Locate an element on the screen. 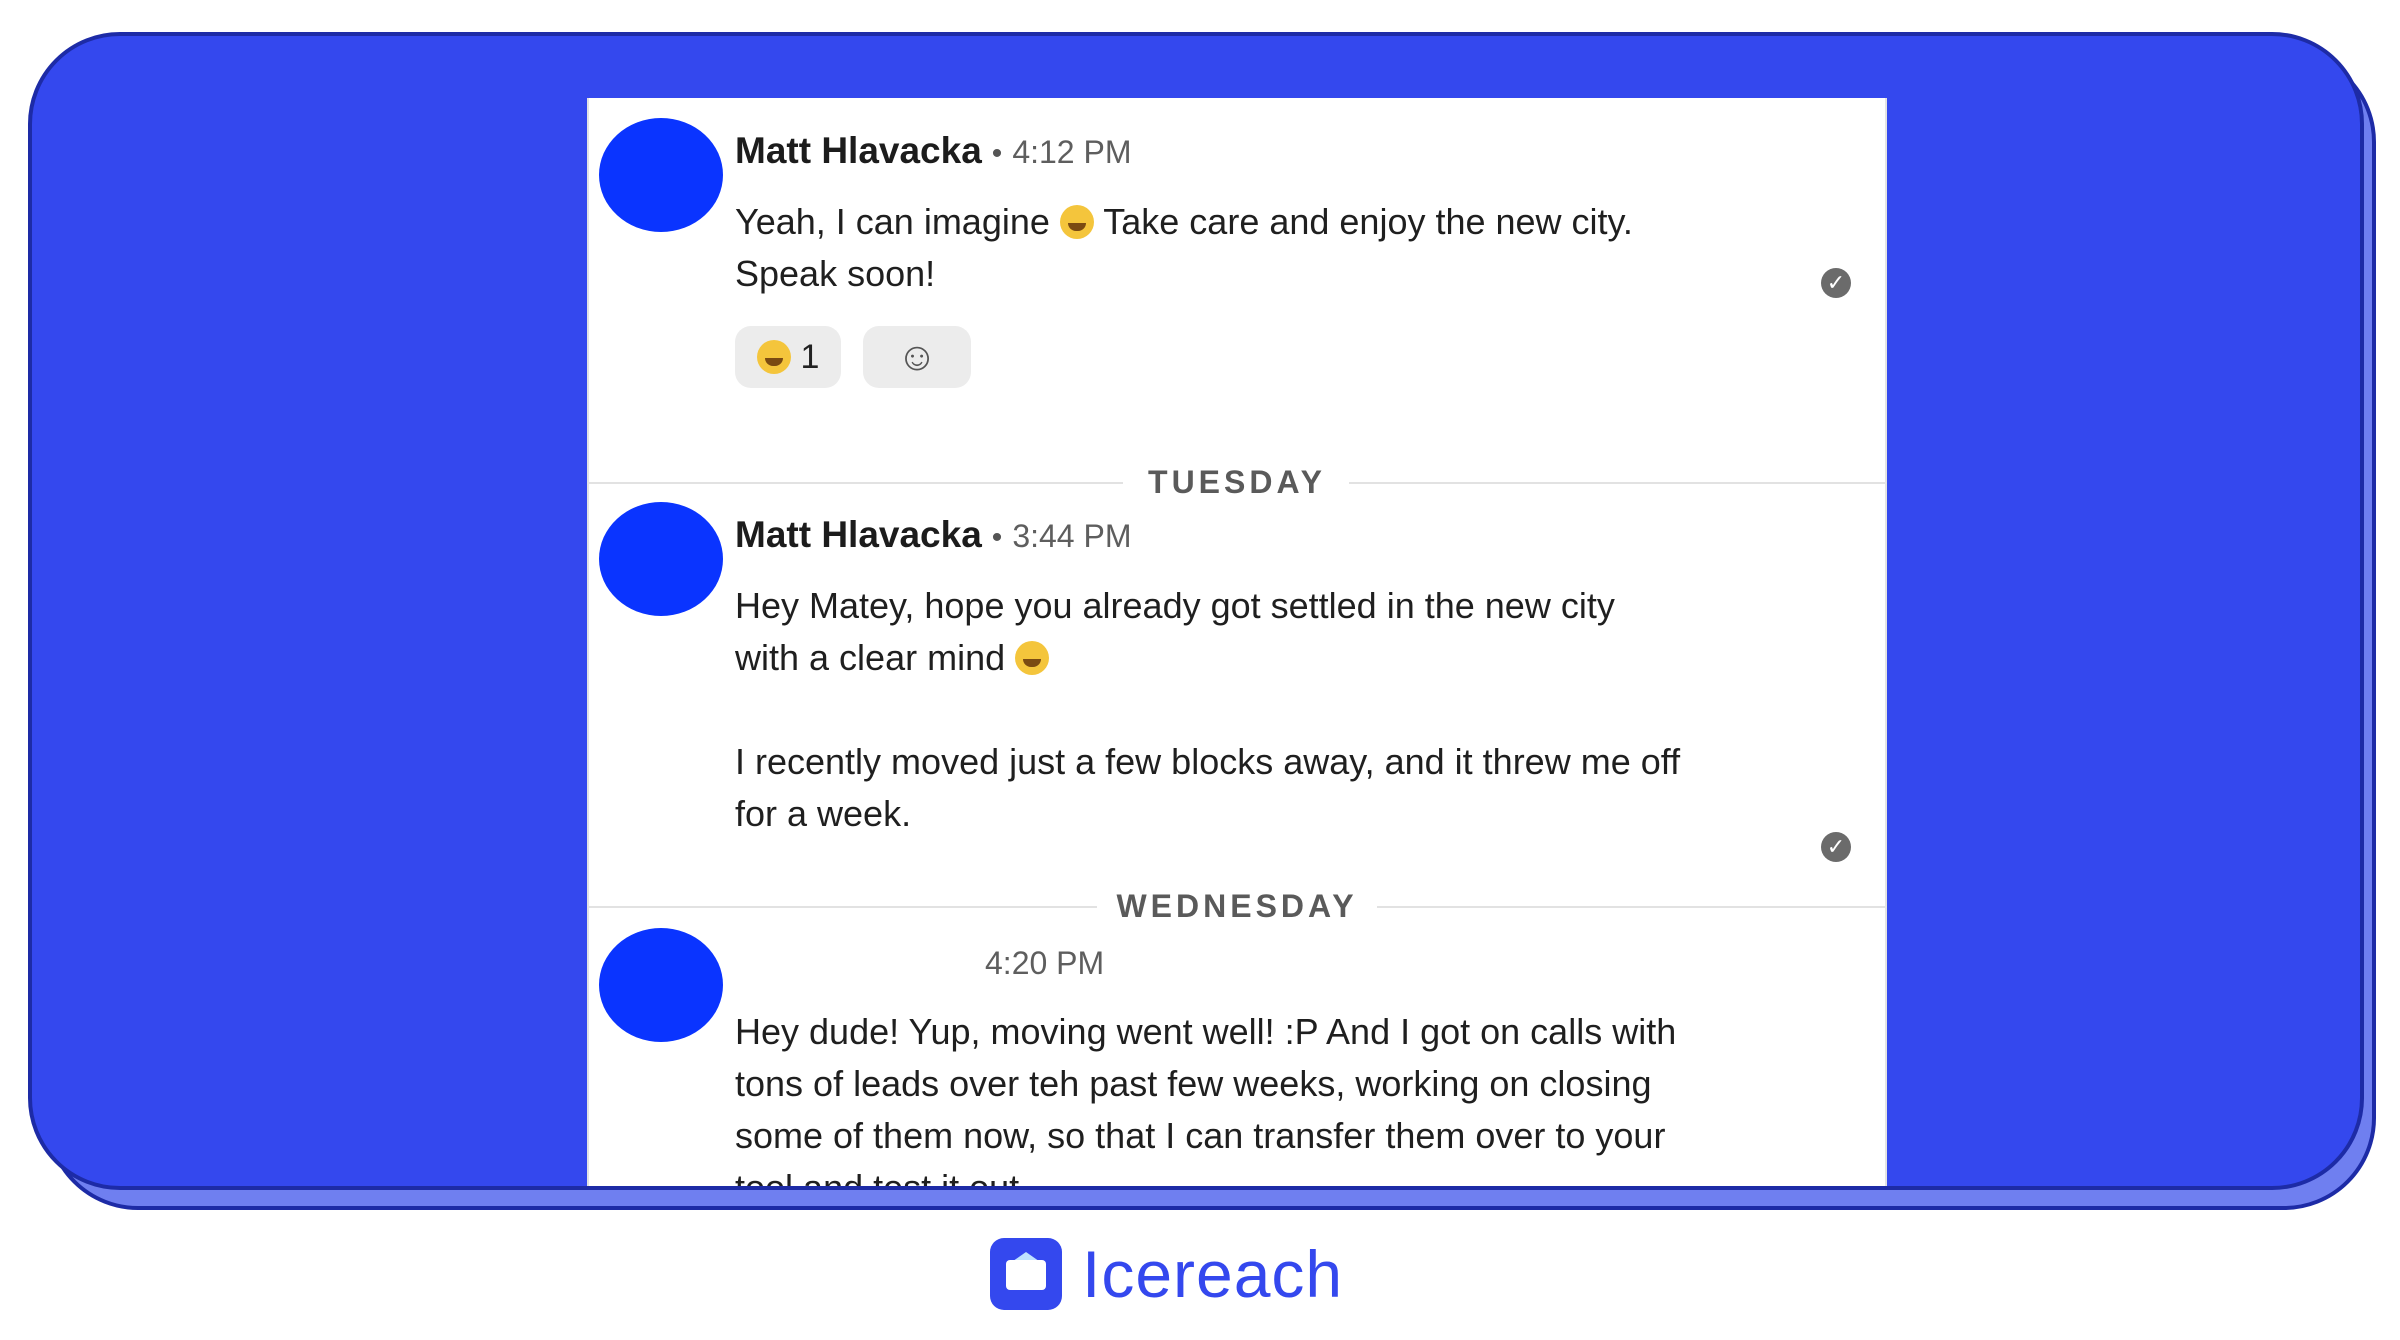  message-time: 4:12 PM is located at coordinates (1072, 152).